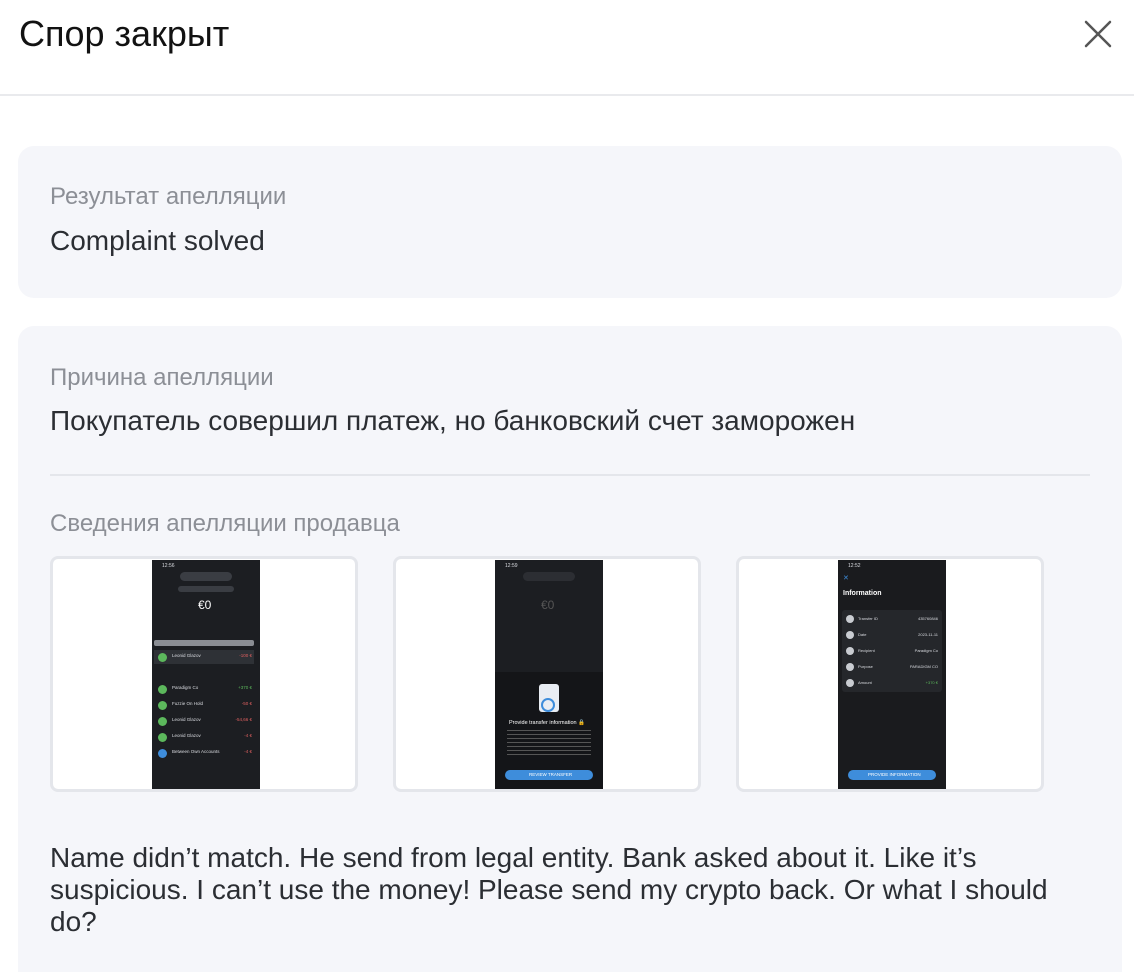 This screenshot has height=972, width=1134. What do you see at coordinates (892, 652) in the screenshot?
I see `info-row: Recipient Paradigm Co` at bounding box center [892, 652].